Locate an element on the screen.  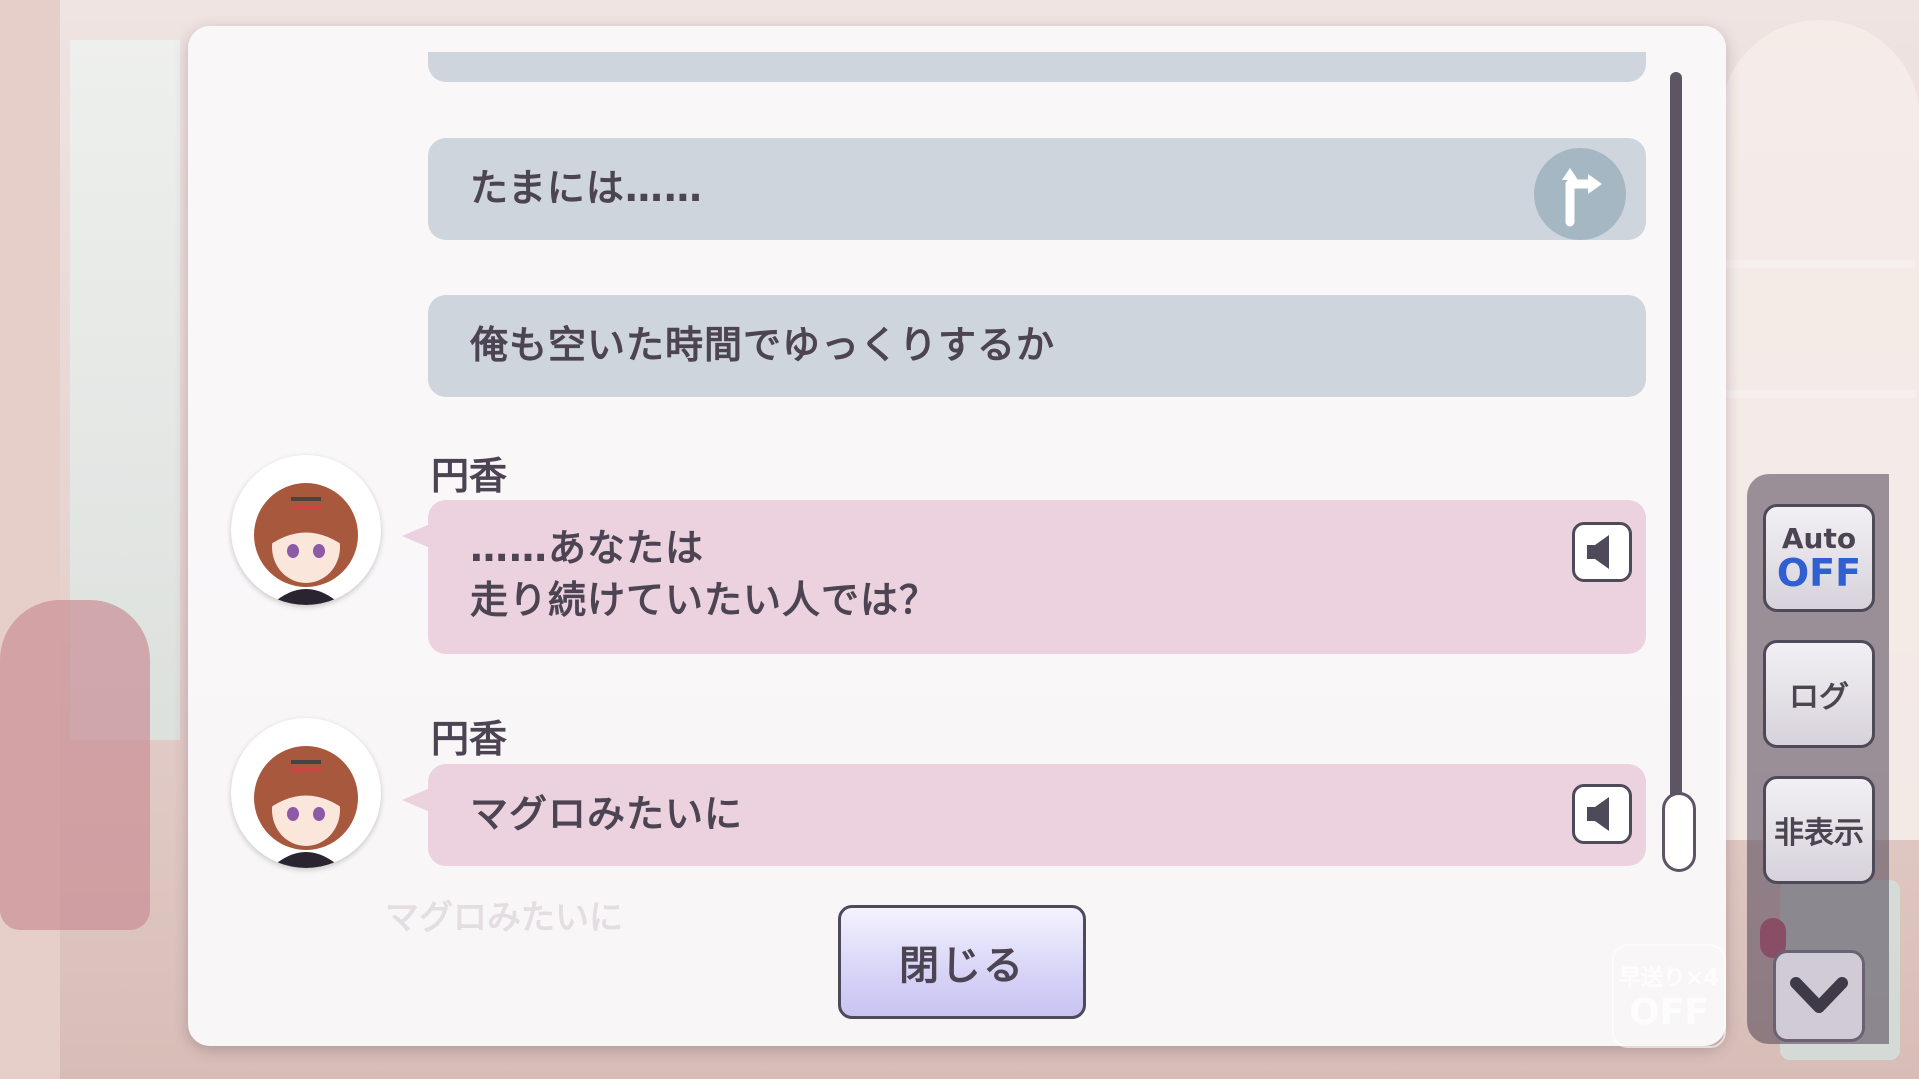
choice-text: 俺も空いた時間でゆっくりするか is located at coordinates (763, 345).